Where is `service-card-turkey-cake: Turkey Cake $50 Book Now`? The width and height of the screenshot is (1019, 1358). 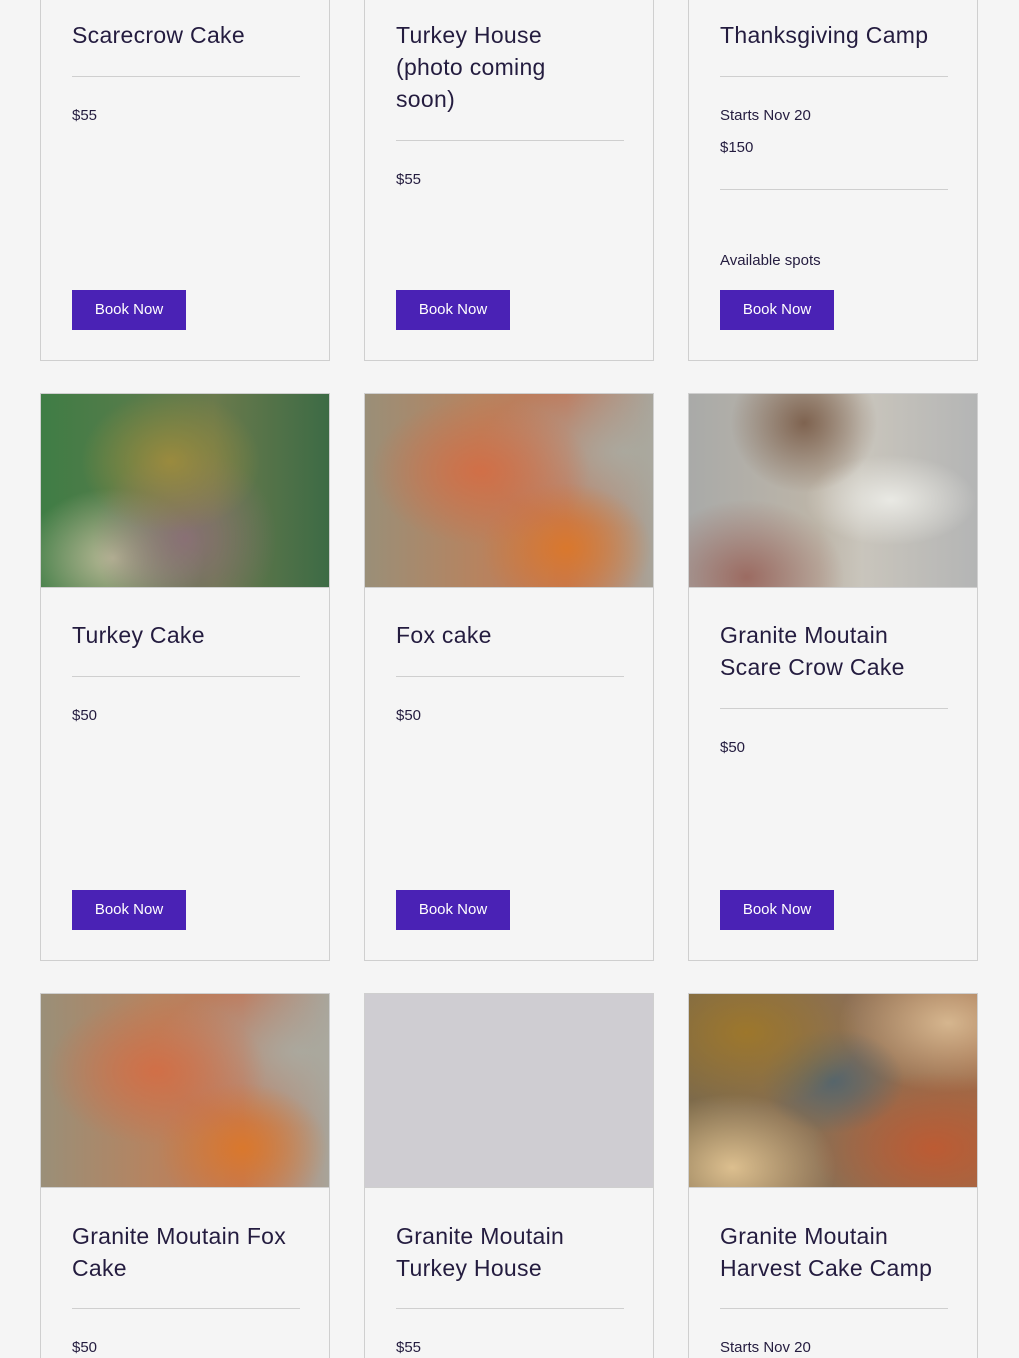
service-card-turkey-cake: Turkey Cake $50 Book Now is located at coordinates (185, 677).